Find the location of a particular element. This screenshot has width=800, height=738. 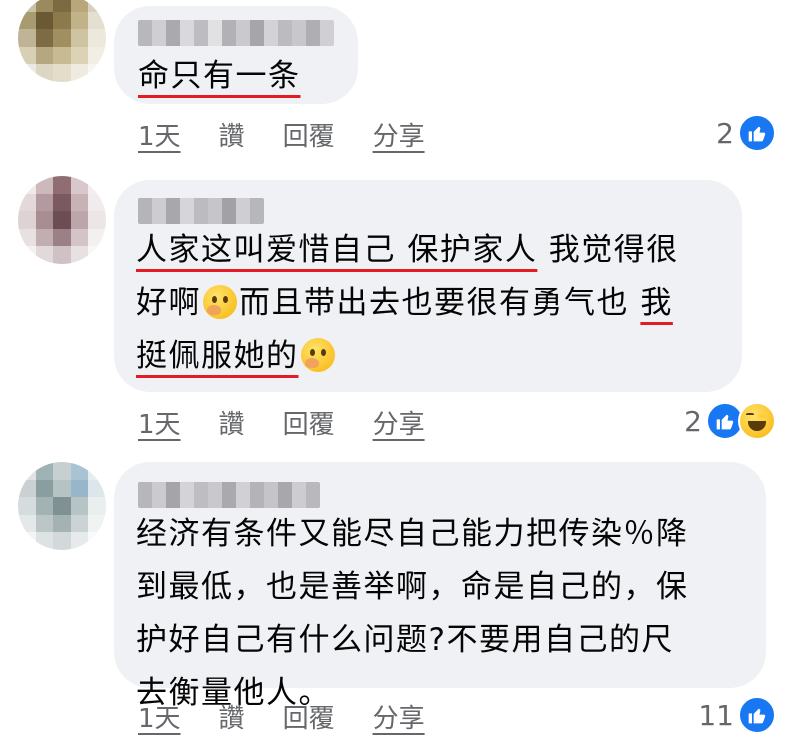

text-line: 人家这叫爱惜自己 保护家人 我觉得很 is located at coordinates (407, 250).